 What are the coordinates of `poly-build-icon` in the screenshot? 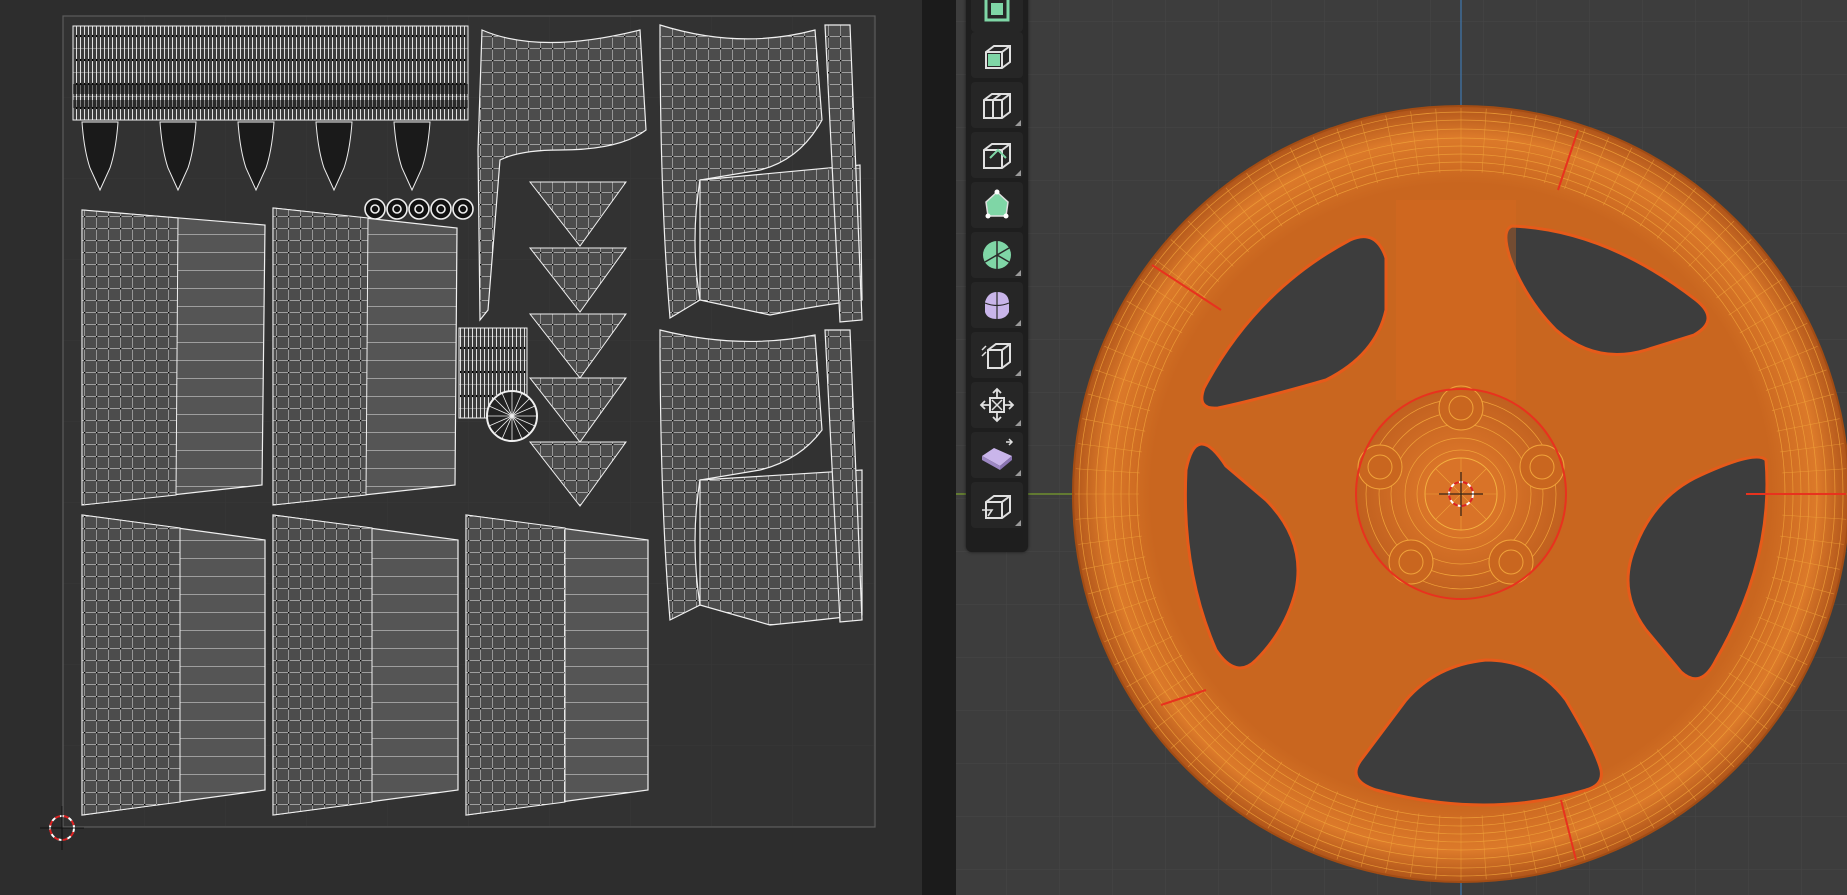 It's located at (997, 204).